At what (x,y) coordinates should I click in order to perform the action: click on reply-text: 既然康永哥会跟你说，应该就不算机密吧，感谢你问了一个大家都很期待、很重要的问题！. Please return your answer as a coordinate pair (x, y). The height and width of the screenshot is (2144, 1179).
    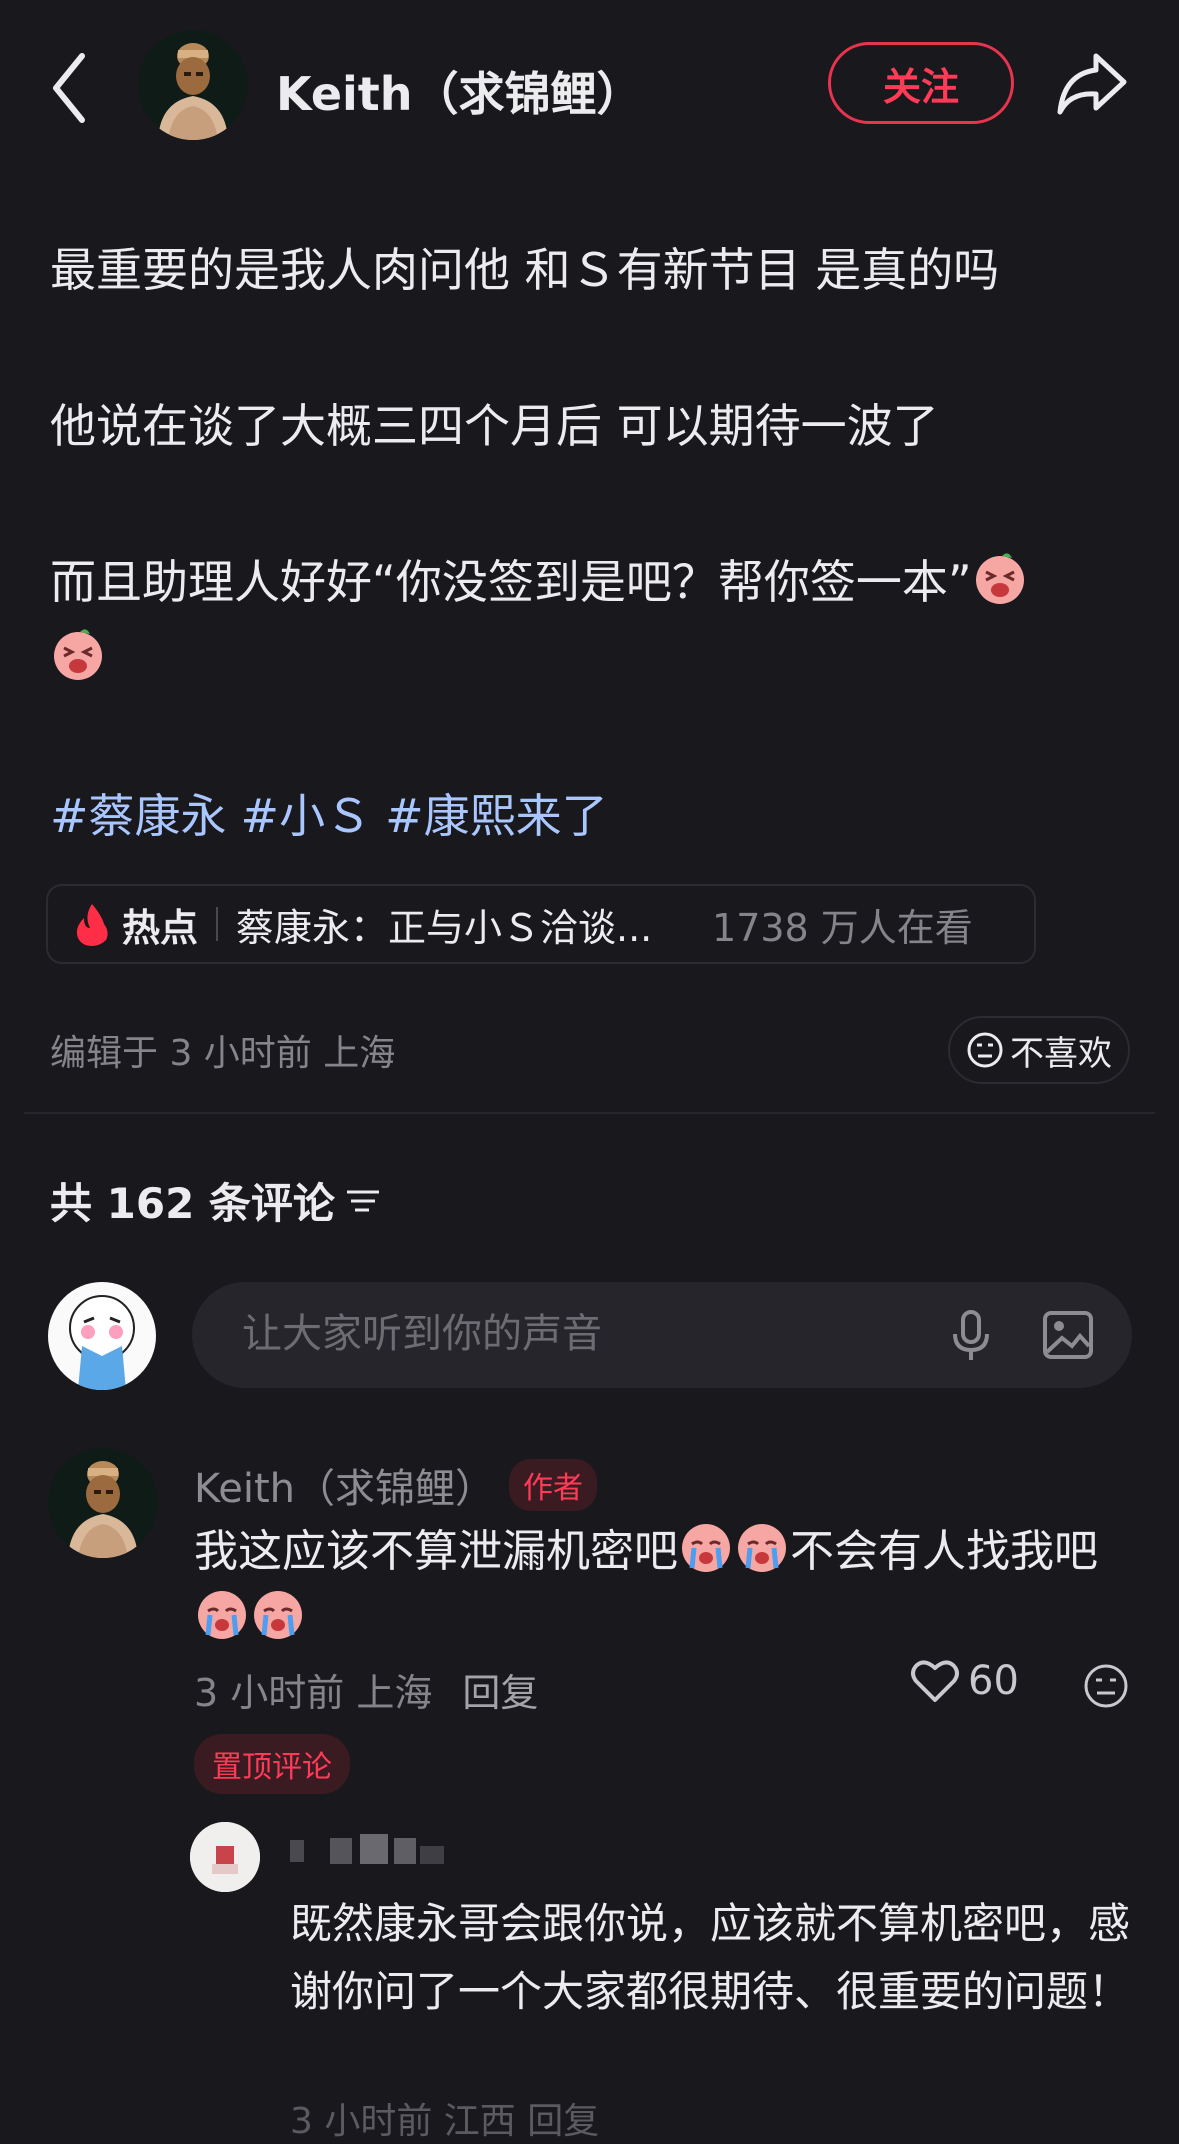
    Looking at the image, I should click on (710, 1957).